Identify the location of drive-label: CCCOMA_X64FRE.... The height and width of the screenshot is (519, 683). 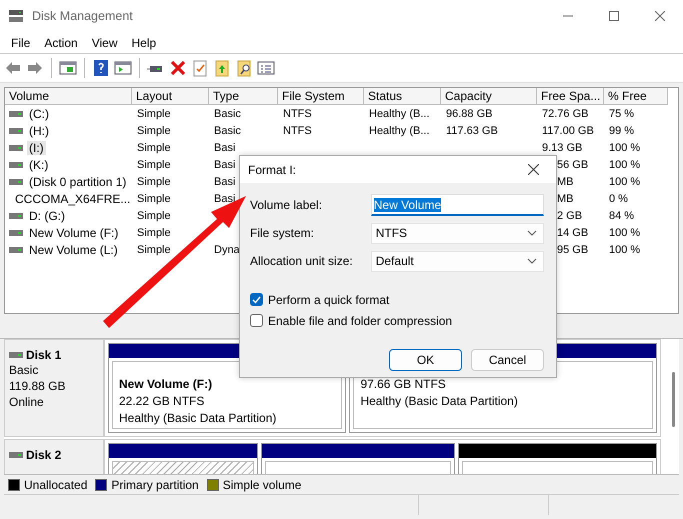
(72, 199).